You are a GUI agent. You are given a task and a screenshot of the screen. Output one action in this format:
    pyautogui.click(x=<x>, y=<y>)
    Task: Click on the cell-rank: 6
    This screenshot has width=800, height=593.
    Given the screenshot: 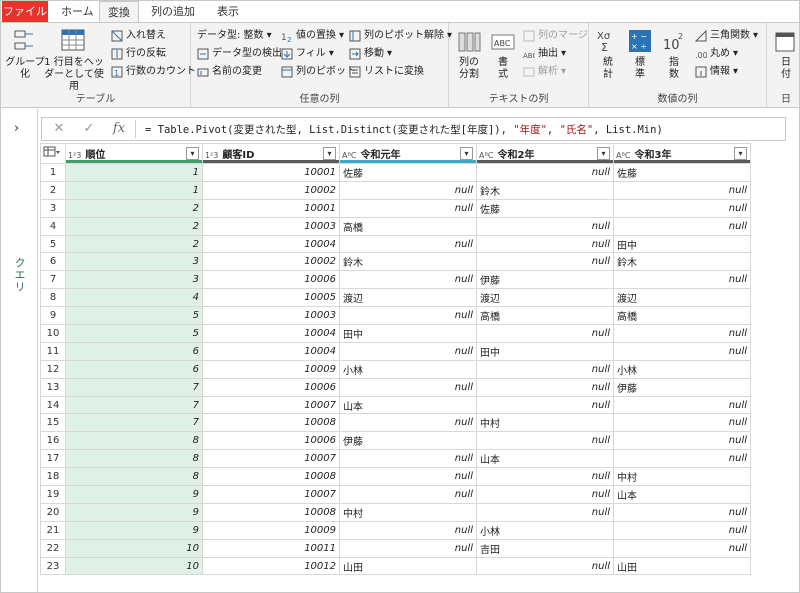 What is the action you would take?
    pyautogui.click(x=134, y=369)
    